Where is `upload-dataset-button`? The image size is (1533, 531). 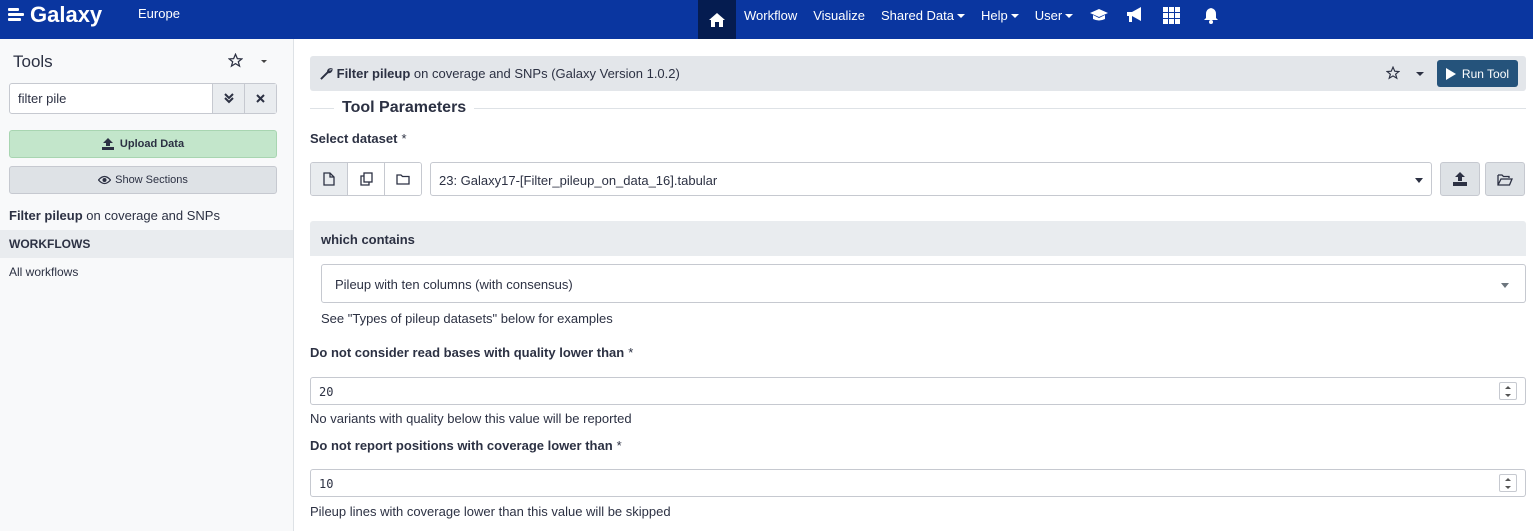
upload-dataset-button is located at coordinates (1460, 179).